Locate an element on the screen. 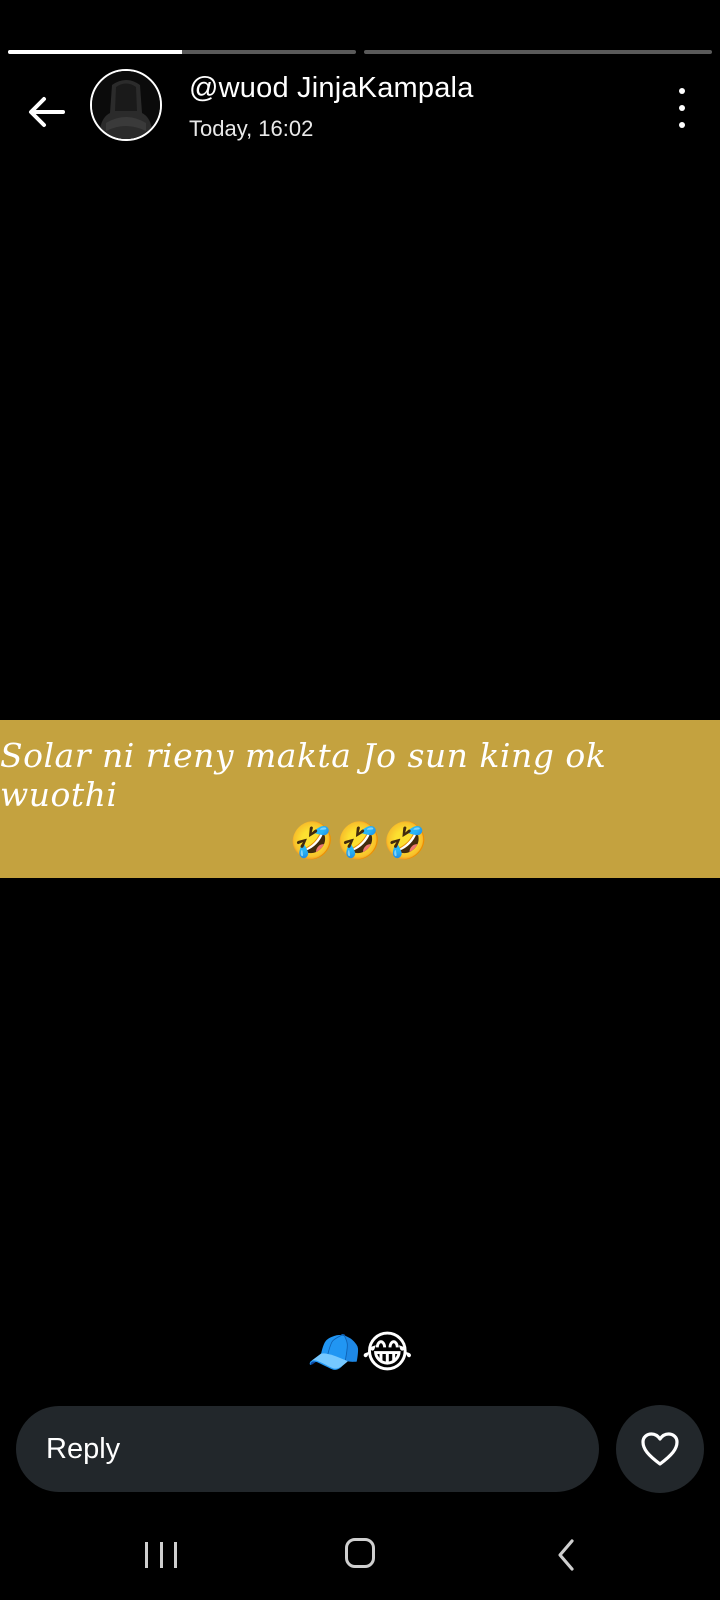 This screenshot has width=720, height=1600. back-button is located at coordinates (46, 112).